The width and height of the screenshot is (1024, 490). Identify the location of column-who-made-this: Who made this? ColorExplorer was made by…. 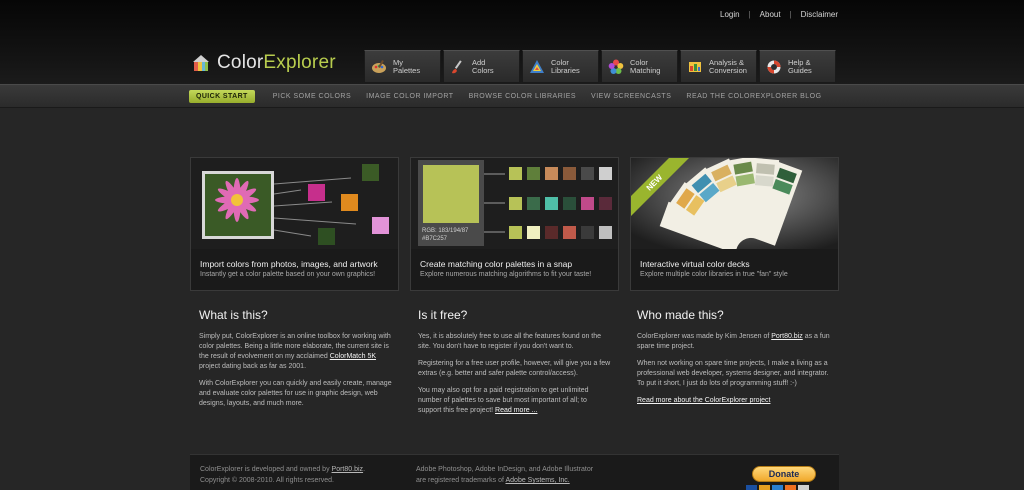
(734, 365).